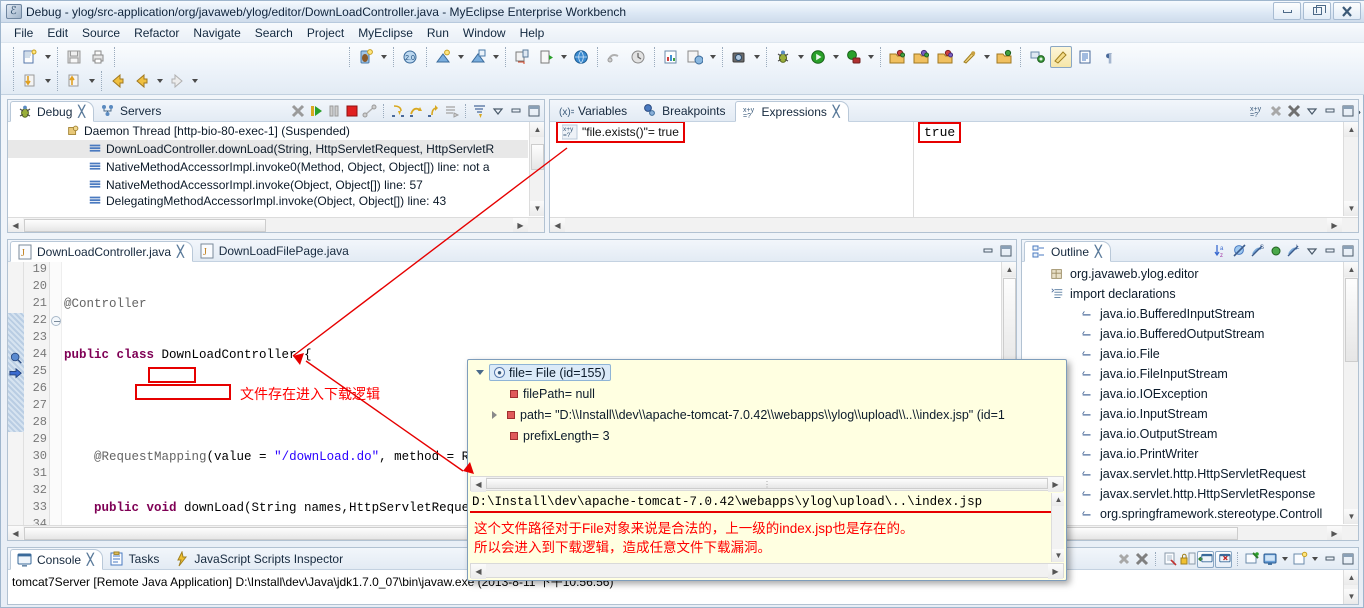  I want to click on outline-item-import: java.io.BufferedInputStream, so click(1182, 314).